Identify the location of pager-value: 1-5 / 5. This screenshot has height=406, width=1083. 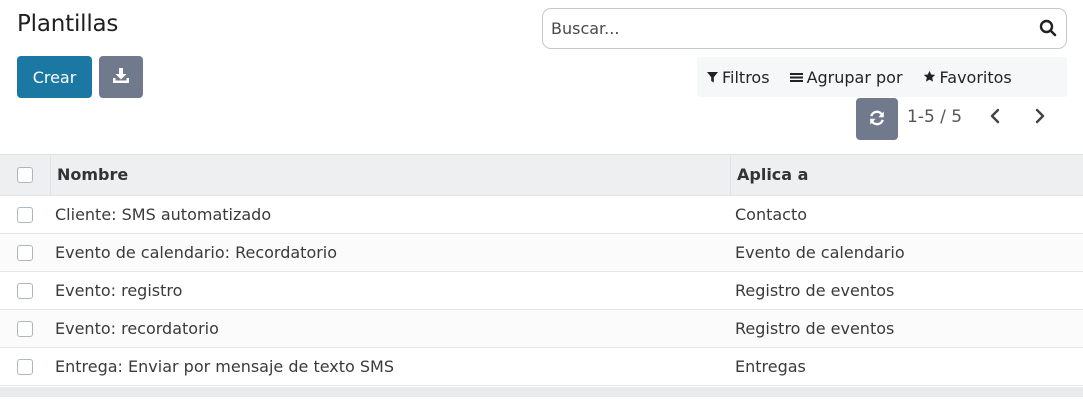
(934, 117).